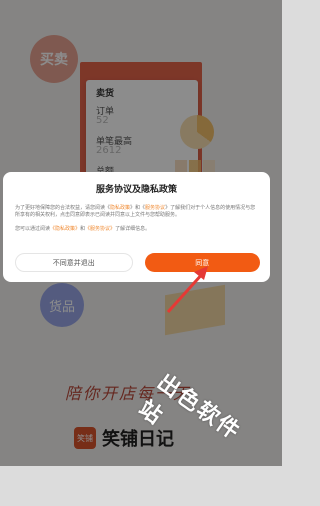  Describe the element at coordinates (133, 228) in the screenshot. I see `para2-suffix: 了解详细信息。` at that location.